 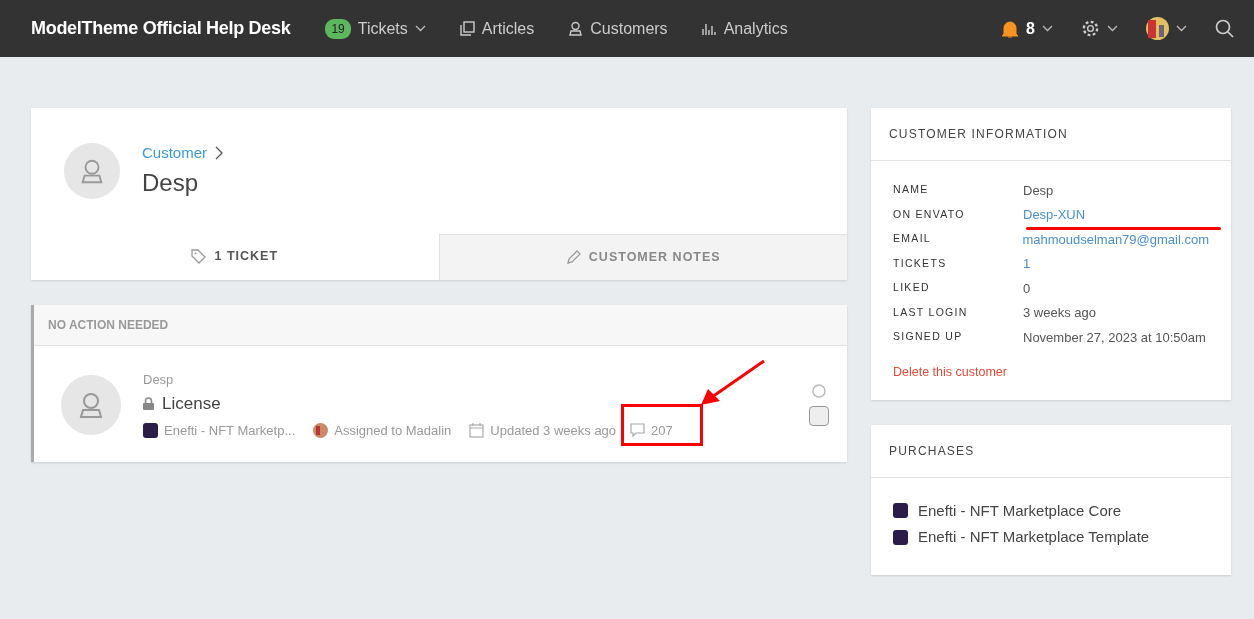 What do you see at coordinates (497, 28) in the screenshot?
I see `nav-link: Articles` at bounding box center [497, 28].